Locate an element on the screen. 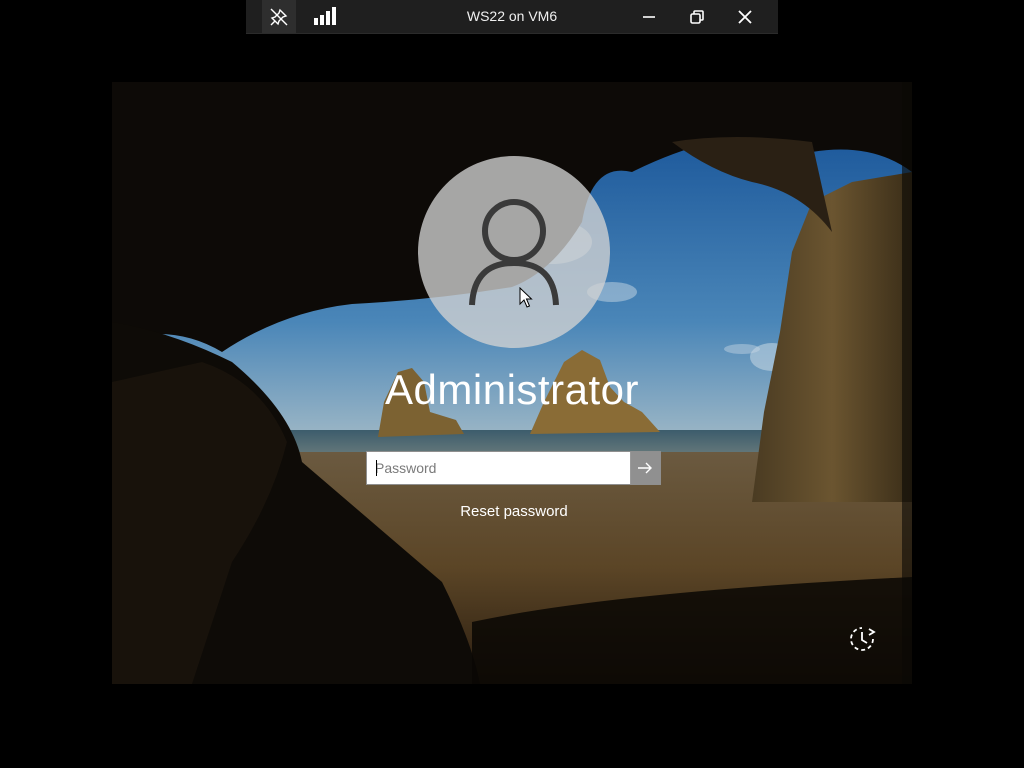 This screenshot has width=1024, height=768. ease-of-access-button is located at coordinates (862, 639).